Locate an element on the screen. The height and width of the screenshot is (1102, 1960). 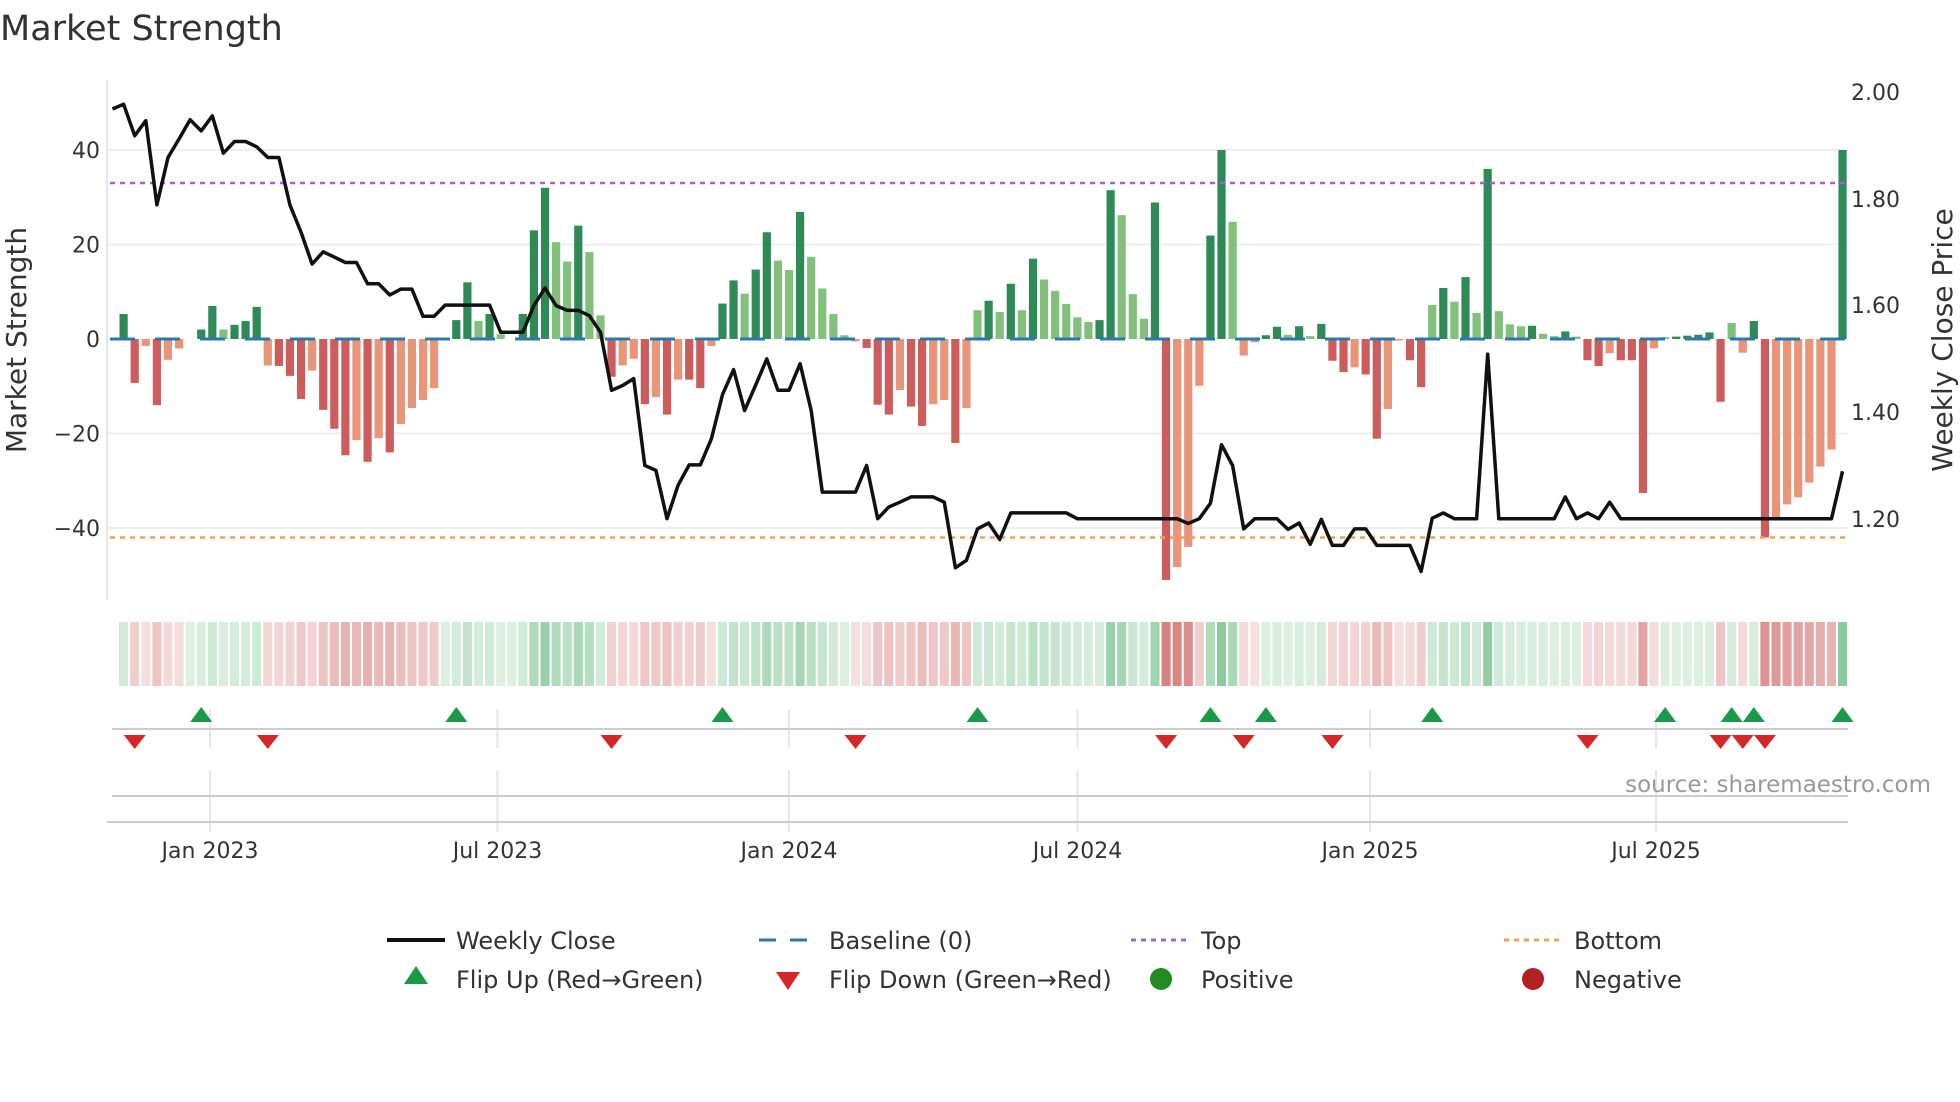
right-axis-ticks: 2.00 1.80 1.60 1.40 1.20 is located at coordinates (1875, 307).